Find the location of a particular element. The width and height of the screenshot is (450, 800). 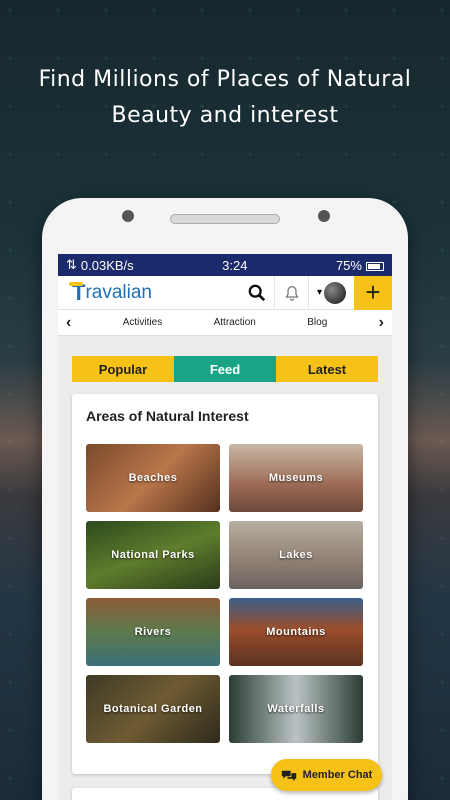

tab-latest: Latest is located at coordinates (327, 369).